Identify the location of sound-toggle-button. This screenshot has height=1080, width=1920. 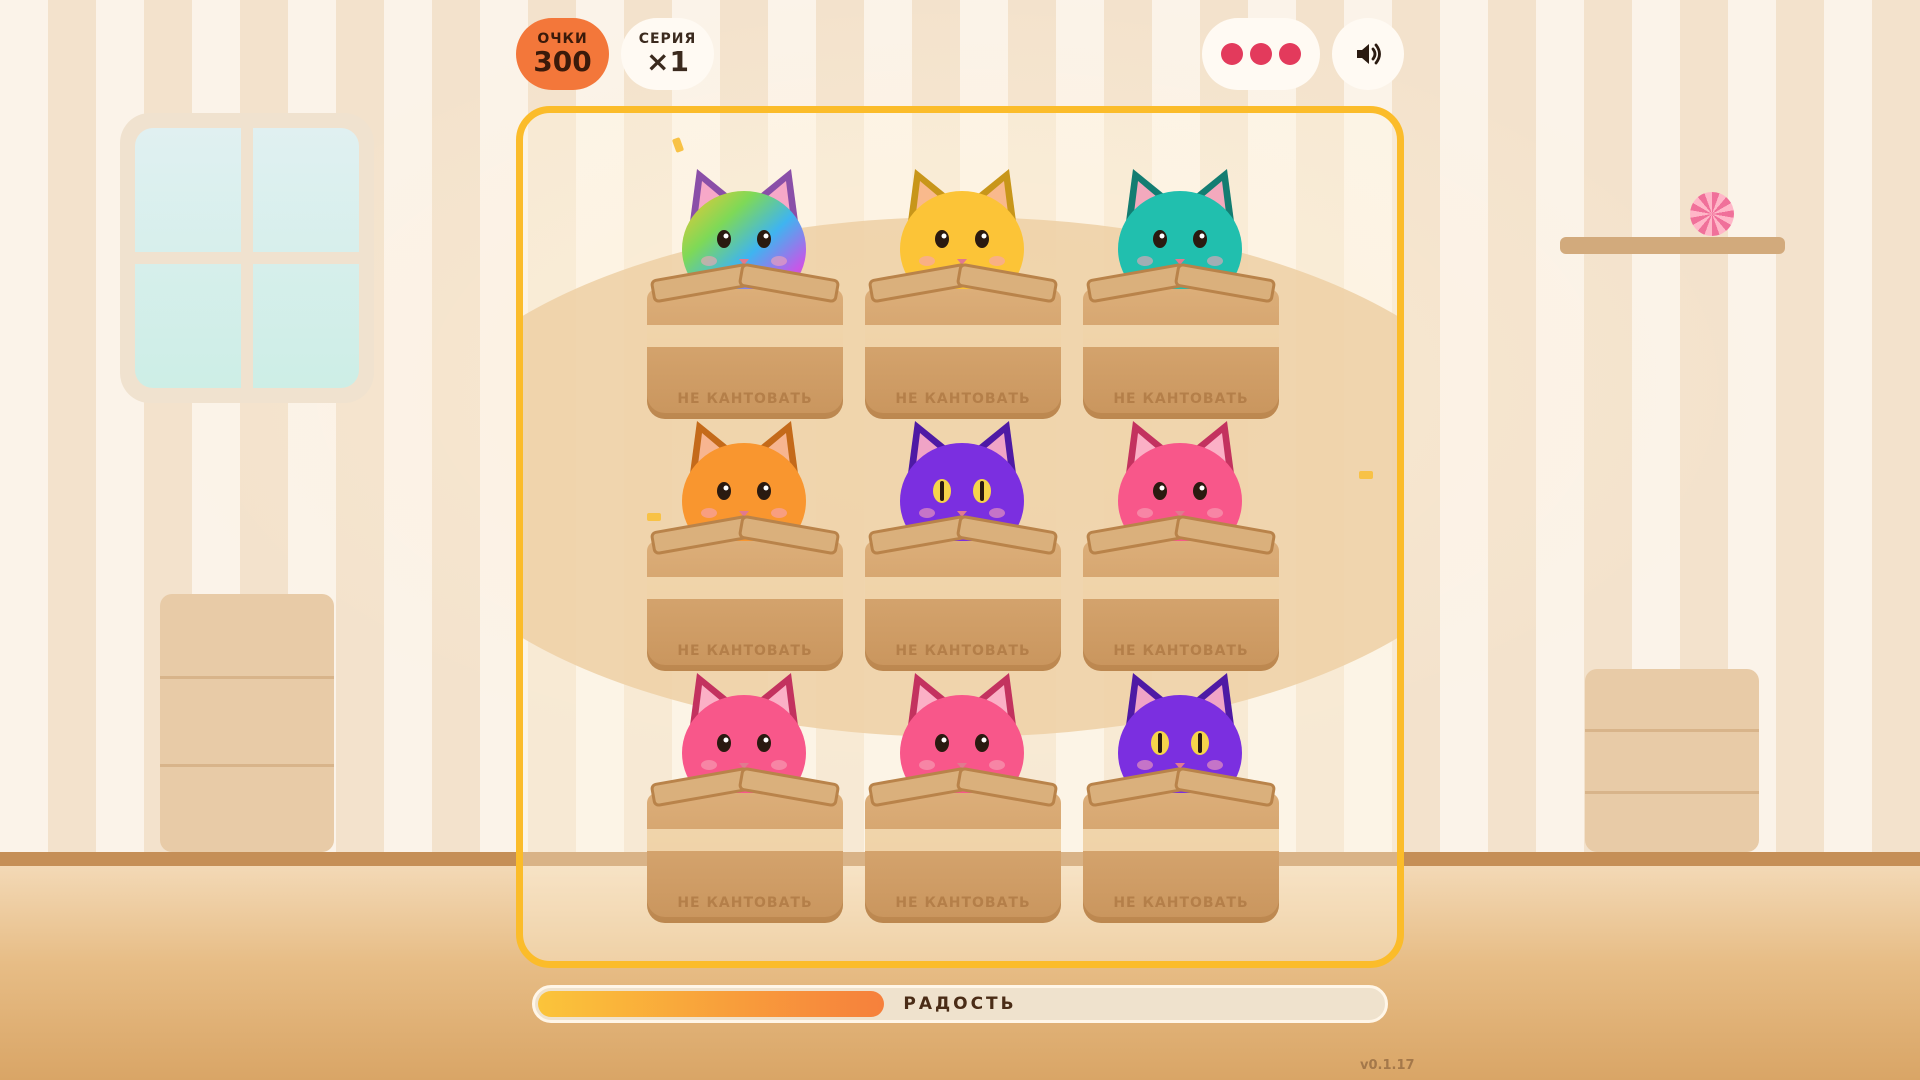
(1368, 54).